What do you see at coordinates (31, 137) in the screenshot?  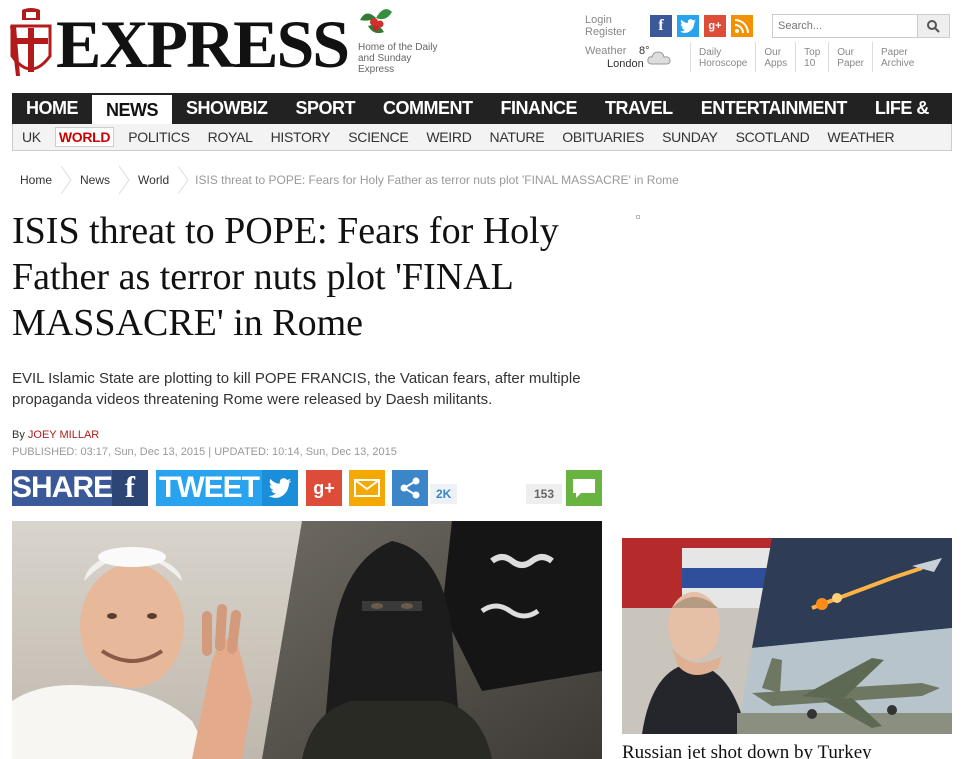 I see `subnav-uk: UK` at bounding box center [31, 137].